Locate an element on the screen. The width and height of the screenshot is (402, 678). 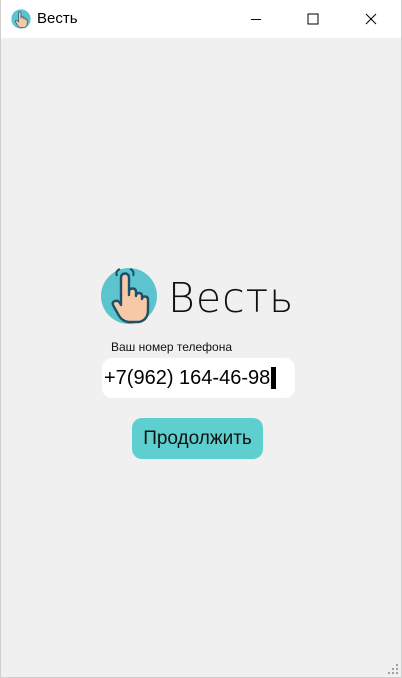
maximize-icon is located at coordinates (313, 19).